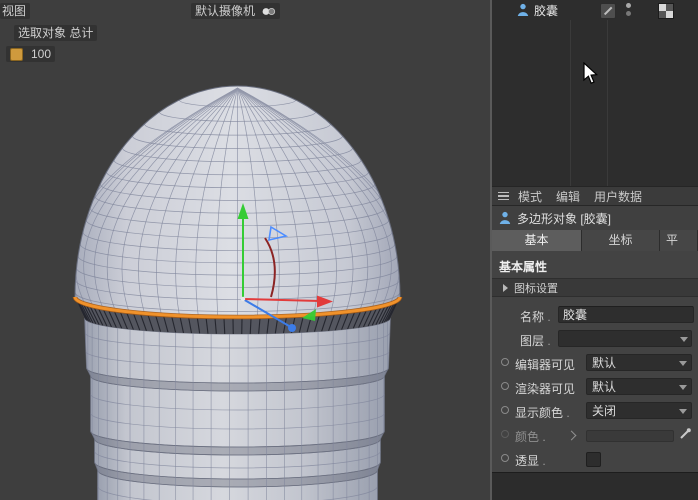 This screenshot has width=698, height=500. What do you see at coordinates (530, 196) in the screenshot?
I see `menu-mode: 模式` at bounding box center [530, 196].